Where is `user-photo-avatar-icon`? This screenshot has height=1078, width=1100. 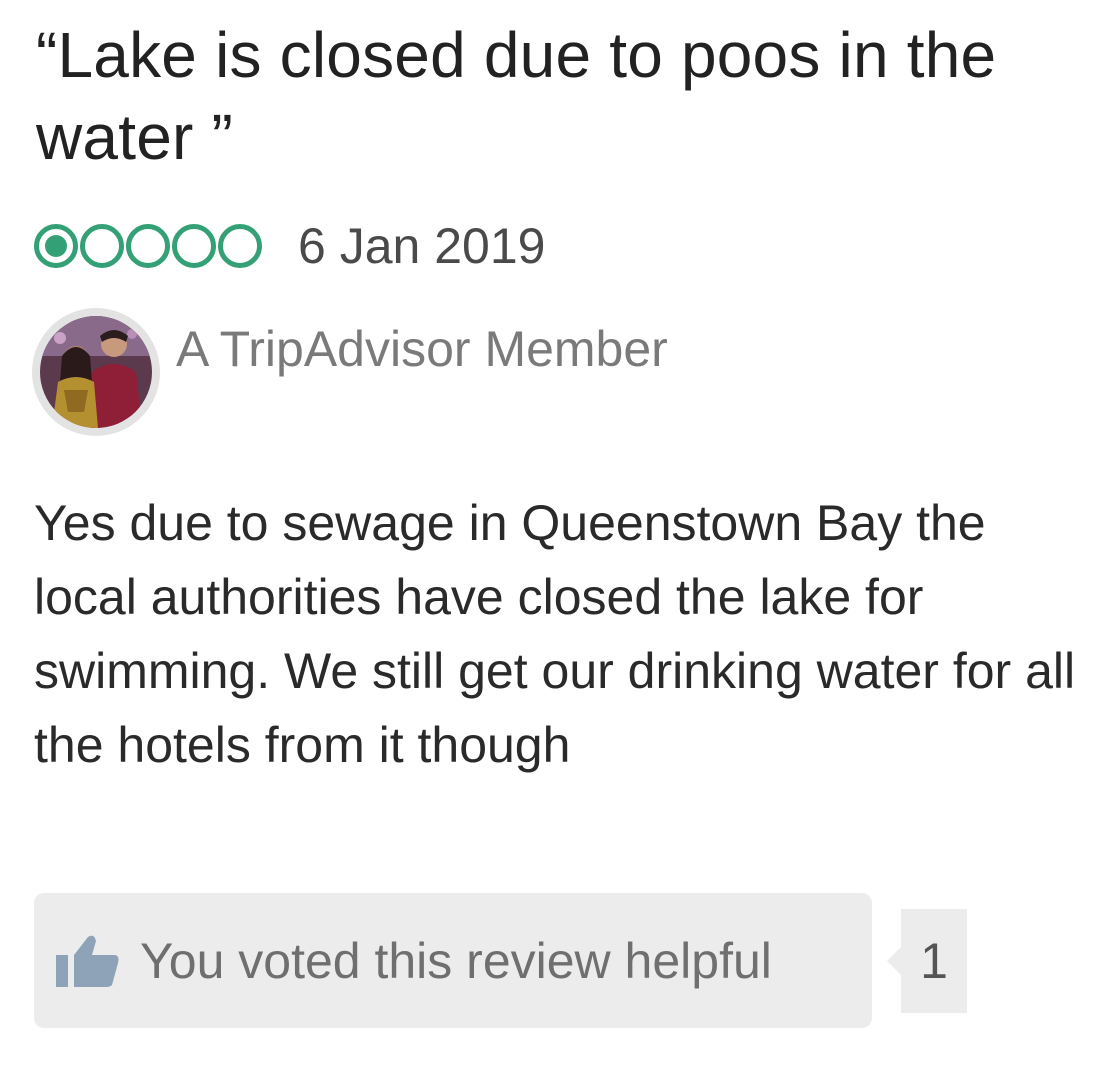 user-photo-avatar-icon is located at coordinates (96, 372).